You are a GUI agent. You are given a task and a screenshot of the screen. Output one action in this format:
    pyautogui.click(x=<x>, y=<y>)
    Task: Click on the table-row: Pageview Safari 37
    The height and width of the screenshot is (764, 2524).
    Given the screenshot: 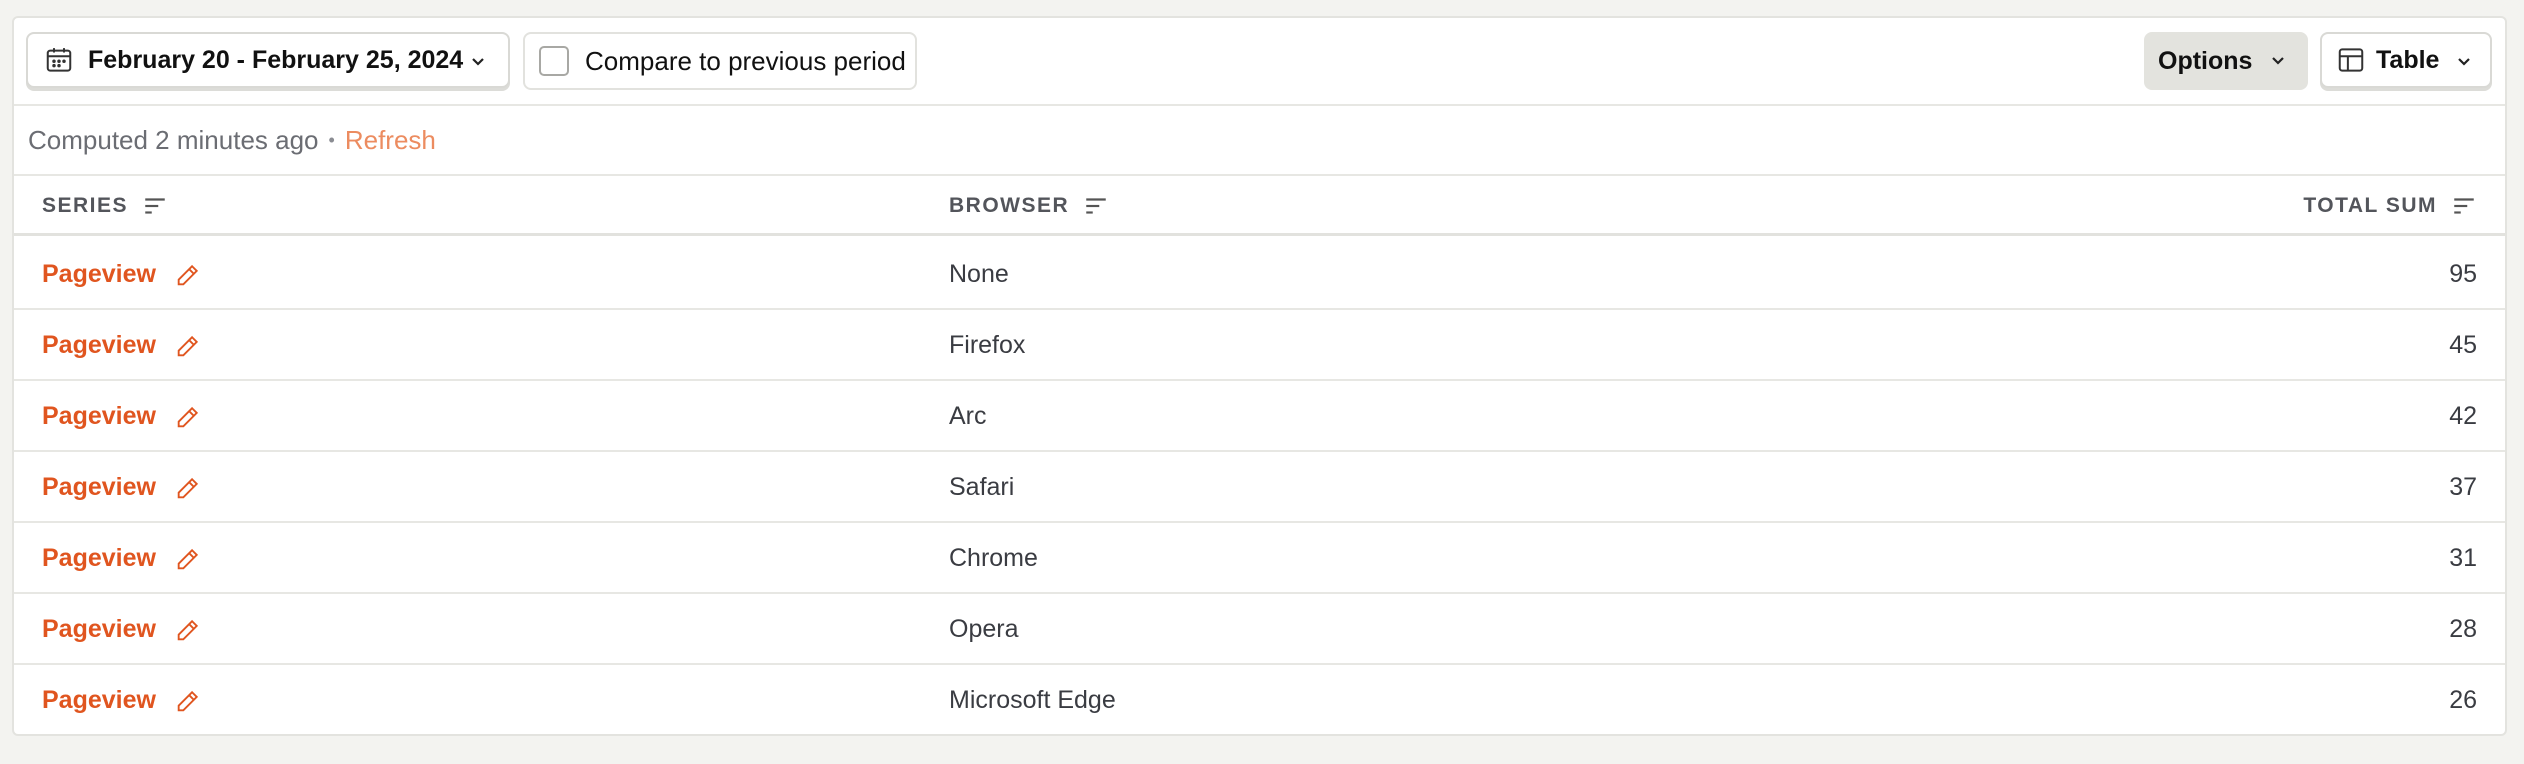 What is the action you would take?
    pyautogui.click(x=1259, y=487)
    